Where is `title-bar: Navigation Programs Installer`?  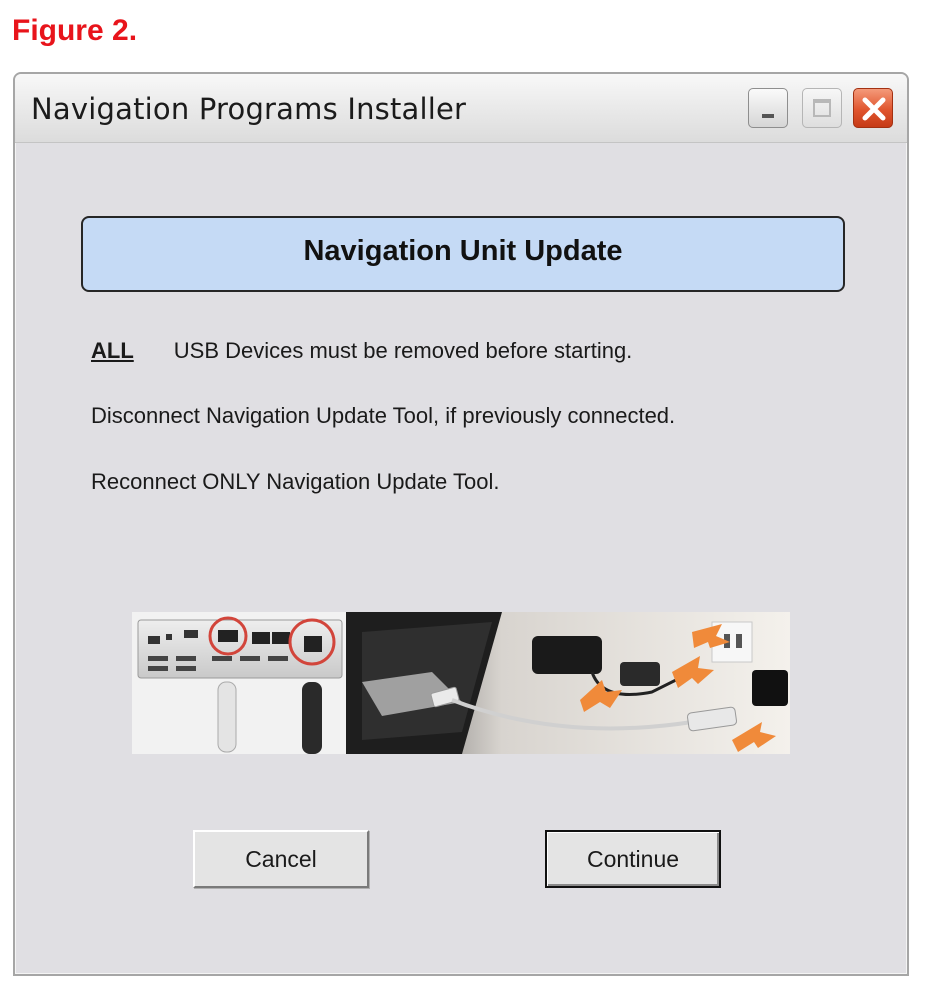 title-bar: Navigation Programs Installer is located at coordinates (461, 108).